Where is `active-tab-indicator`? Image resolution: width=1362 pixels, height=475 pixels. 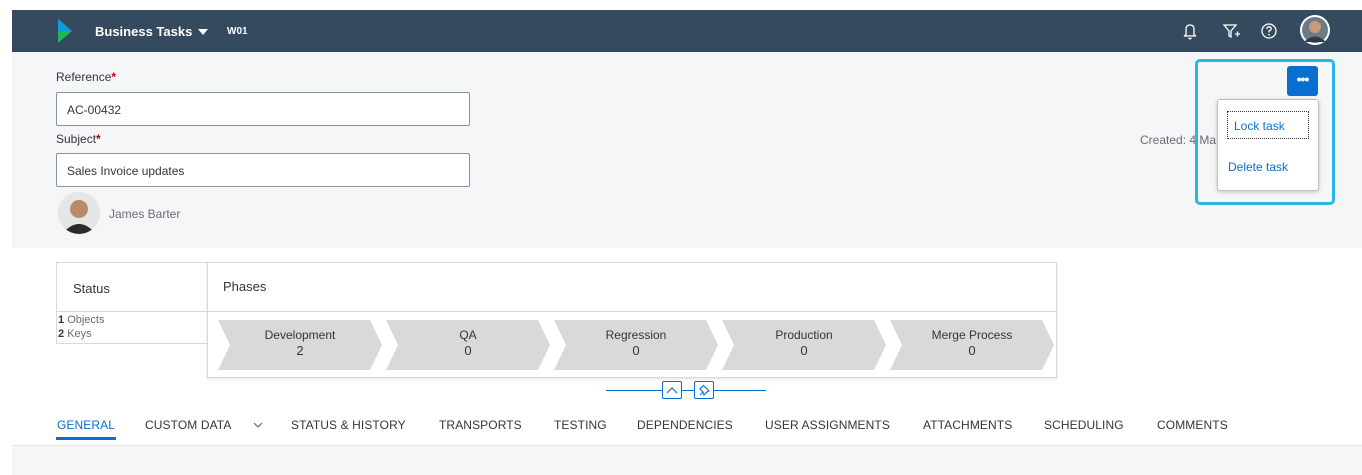
active-tab-indicator is located at coordinates (86, 438).